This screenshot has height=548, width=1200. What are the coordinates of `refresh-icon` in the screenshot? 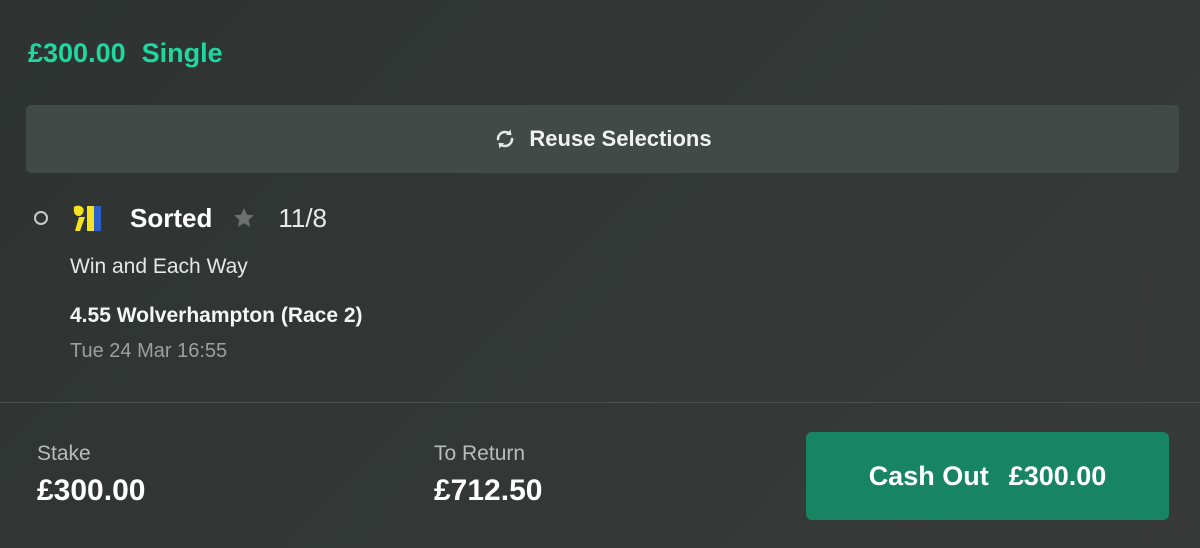 It's located at (505, 139).